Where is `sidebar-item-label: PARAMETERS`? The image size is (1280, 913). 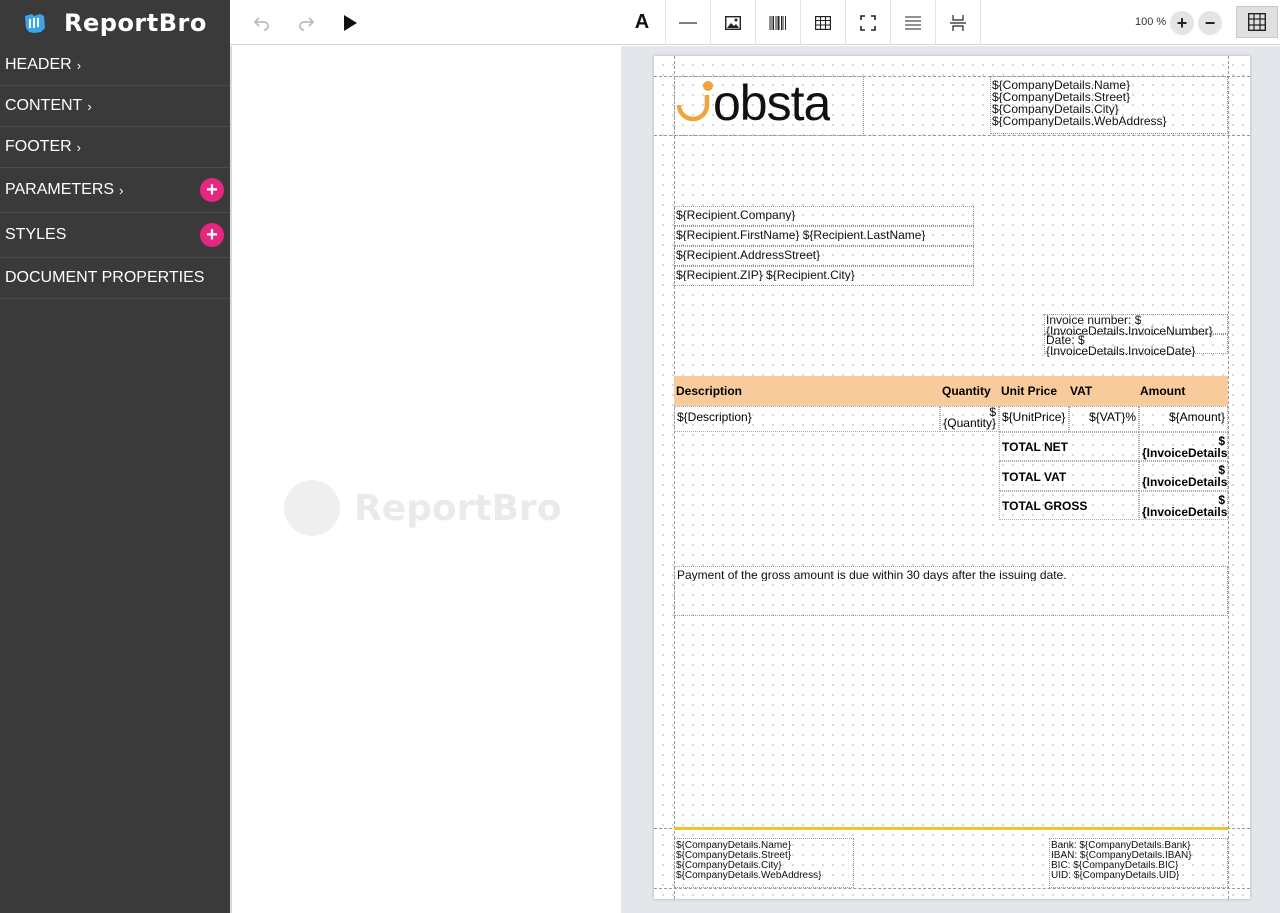
sidebar-item-label: PARAMETERS is located at coordinates (60, 189).